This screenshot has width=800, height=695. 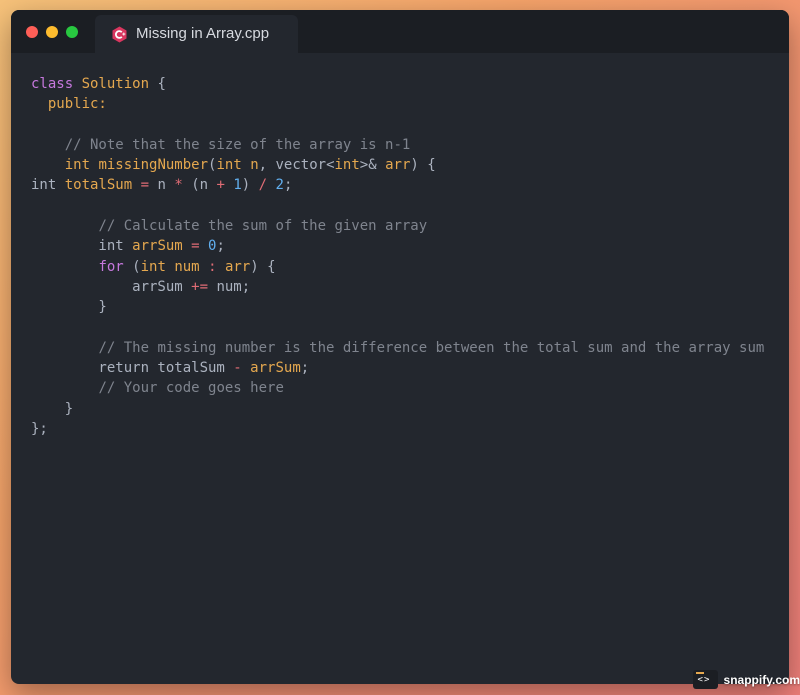 What do you see at coordinates (187, 266) in the screenshot?
I see `code-token: num` at bounding box center [187, 266].